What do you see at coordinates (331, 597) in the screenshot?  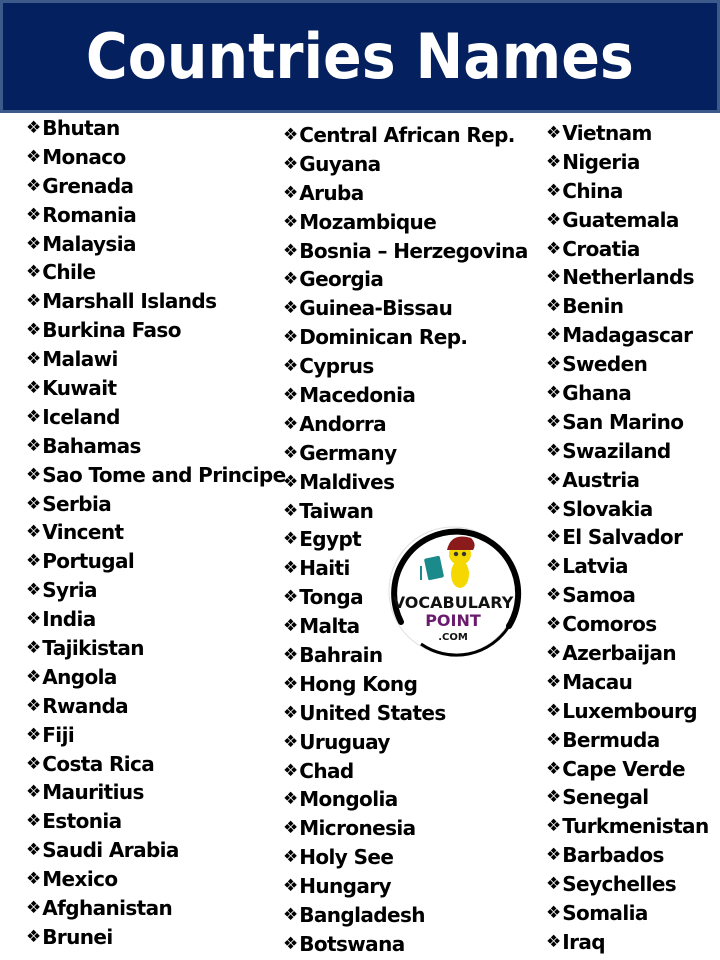 I see `country-name: Tonga` at bounding box center [331, 597].